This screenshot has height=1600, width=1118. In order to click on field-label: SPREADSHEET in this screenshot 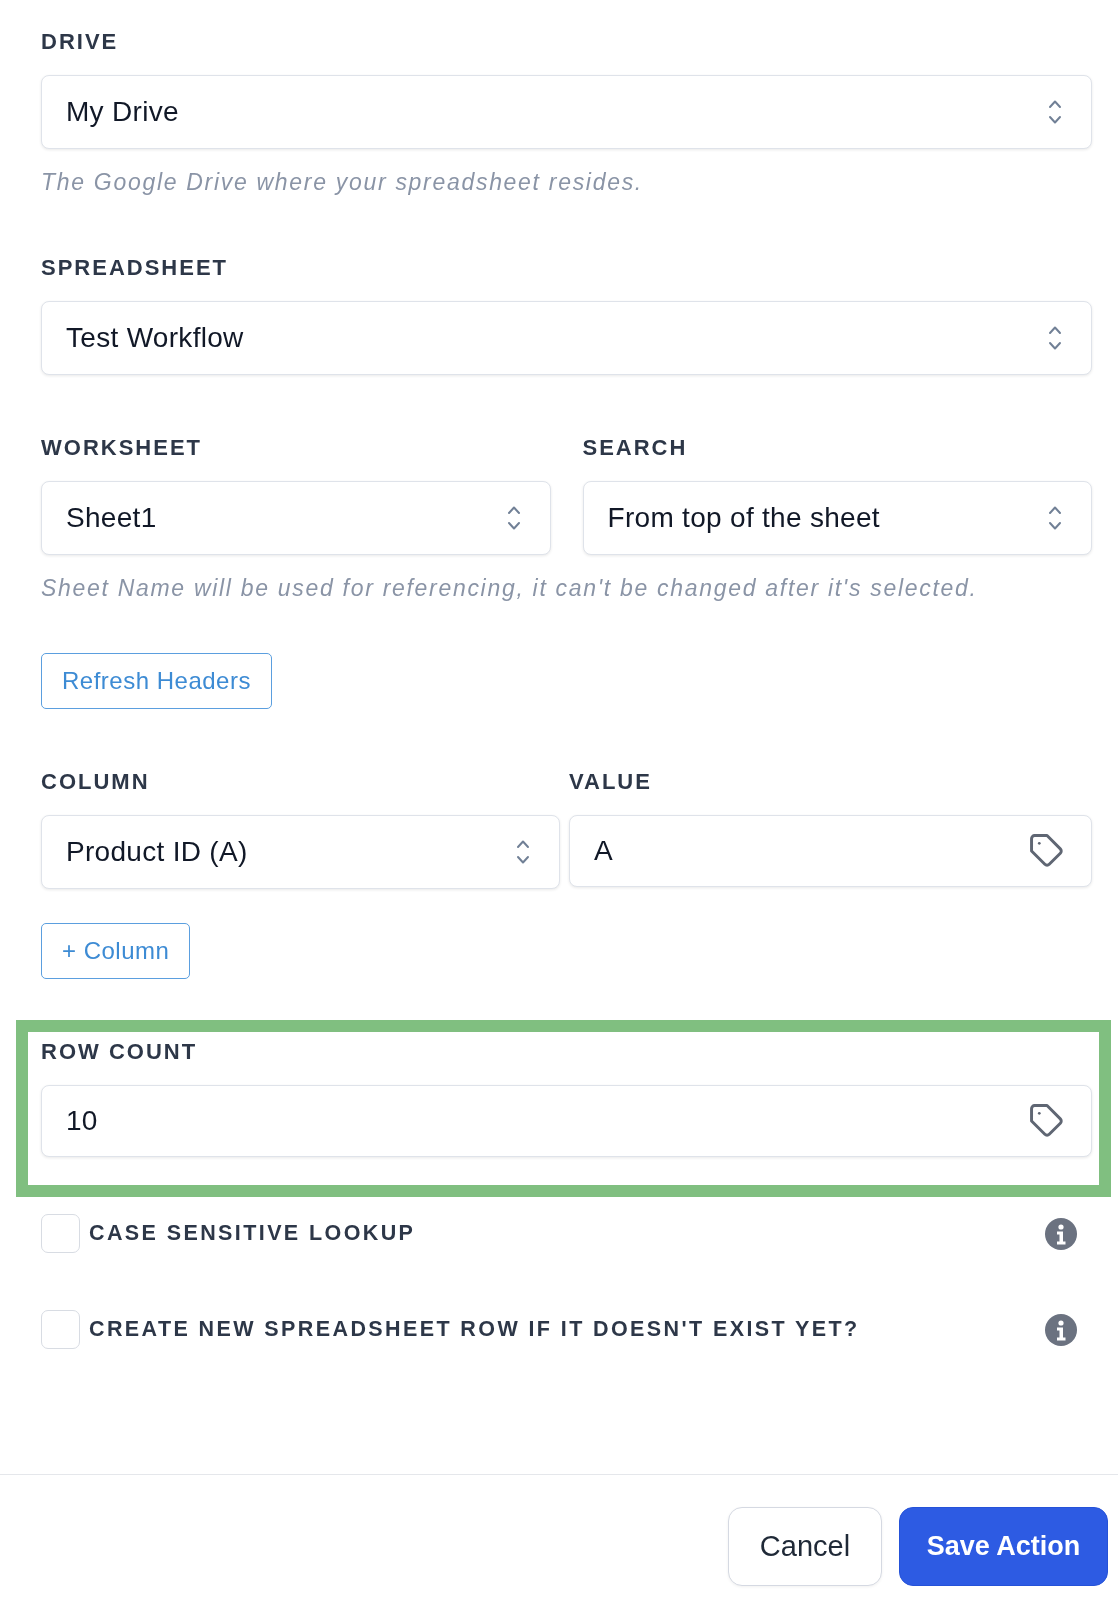, I will do `click(135, 268)`.